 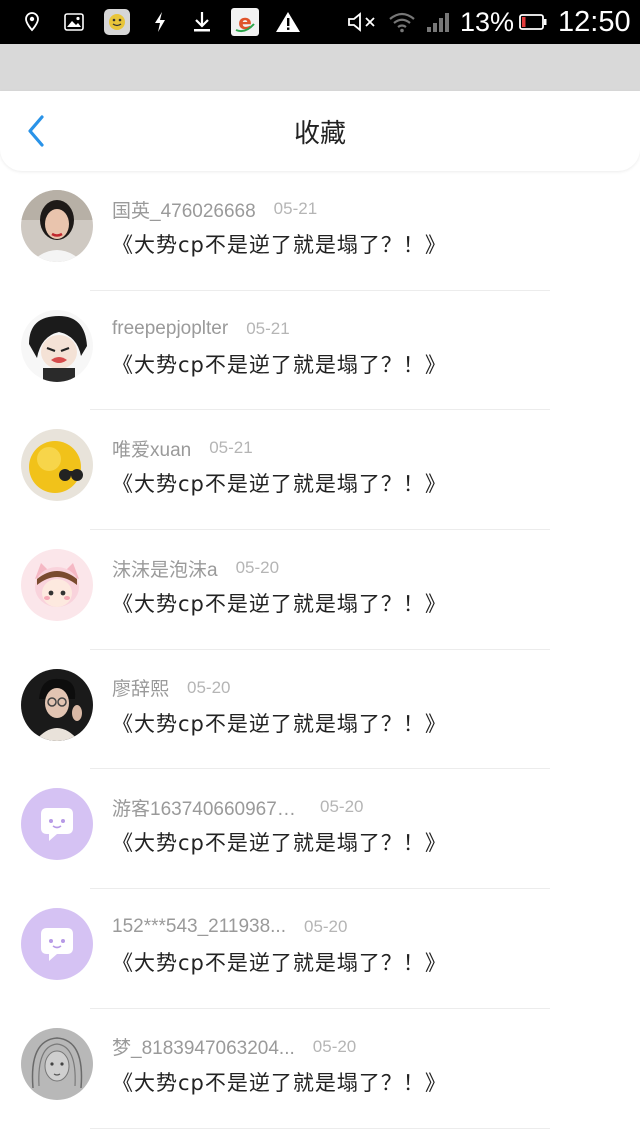 I want to click on list-item: freepepjoplter 05-21 《大势cp不是逆了就是塌了？！》, so click(x=320, y=351).